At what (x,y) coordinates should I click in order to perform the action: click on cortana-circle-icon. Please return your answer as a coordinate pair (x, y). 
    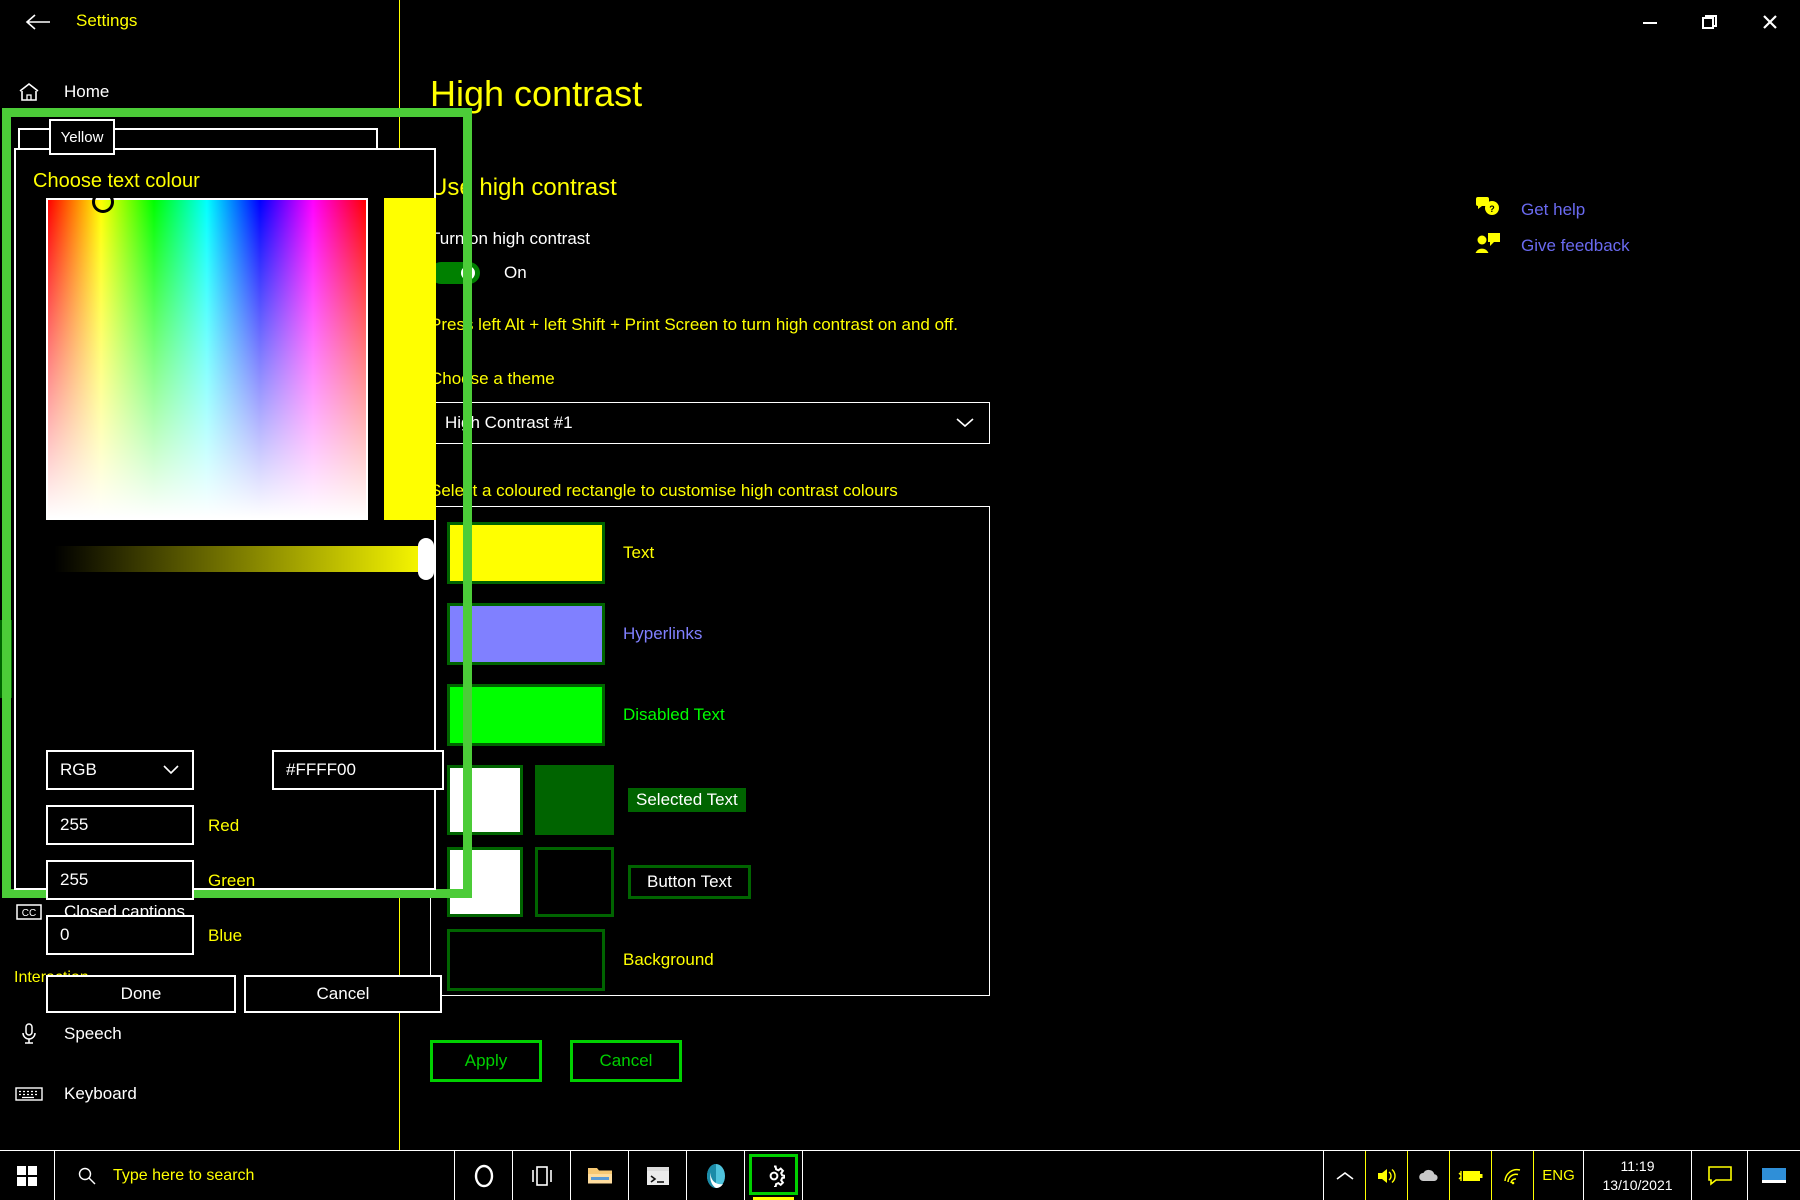
    Looking at the image, I should click on (483, 1175).